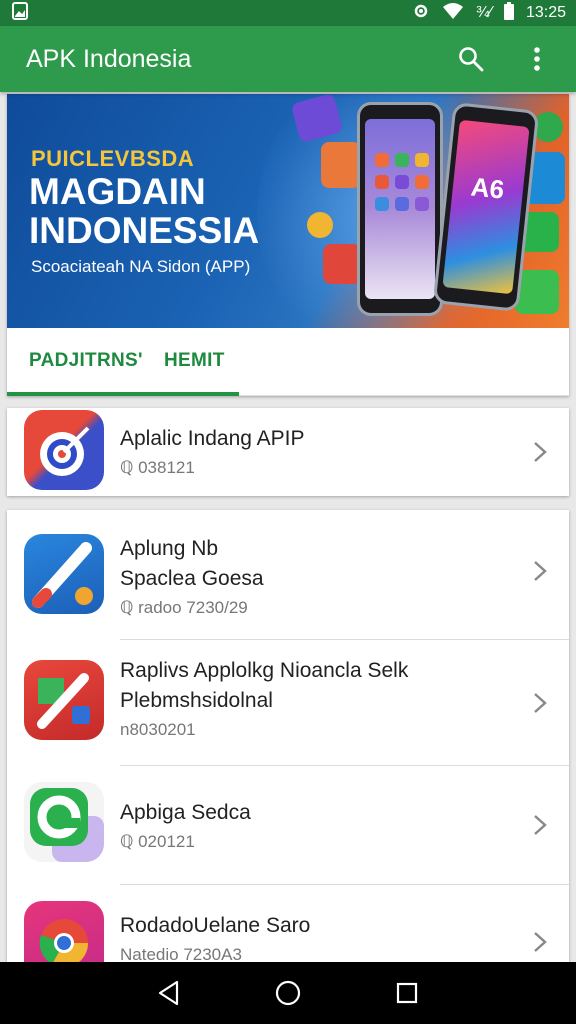  I want to click on list-item: Aplung Nb Spaclea Goesa ℚ radoo 7230/29, so click(288, 574).